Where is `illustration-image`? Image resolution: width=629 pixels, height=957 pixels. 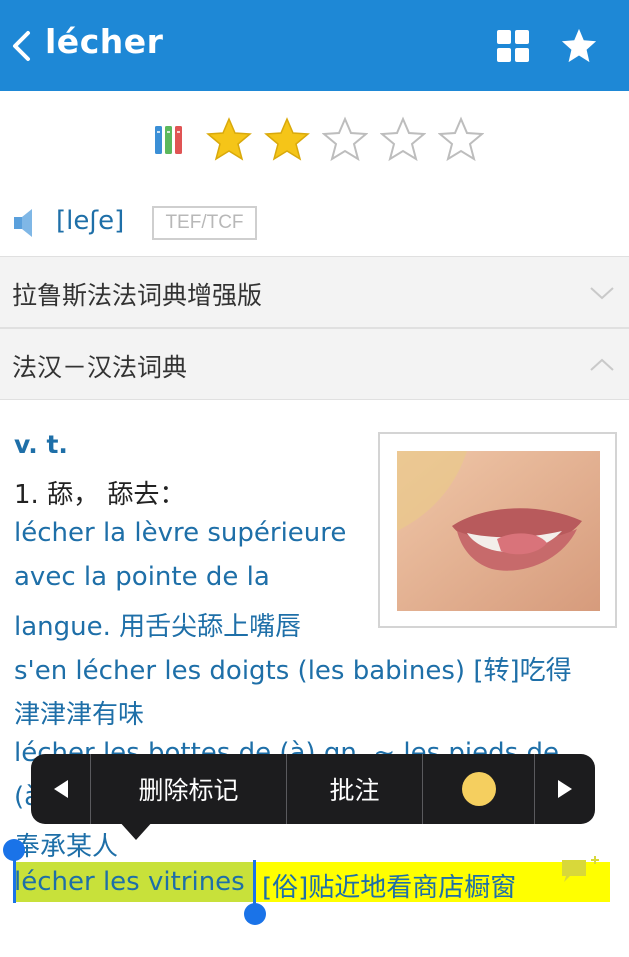 illustration-image is located at coordinates (497, 530).